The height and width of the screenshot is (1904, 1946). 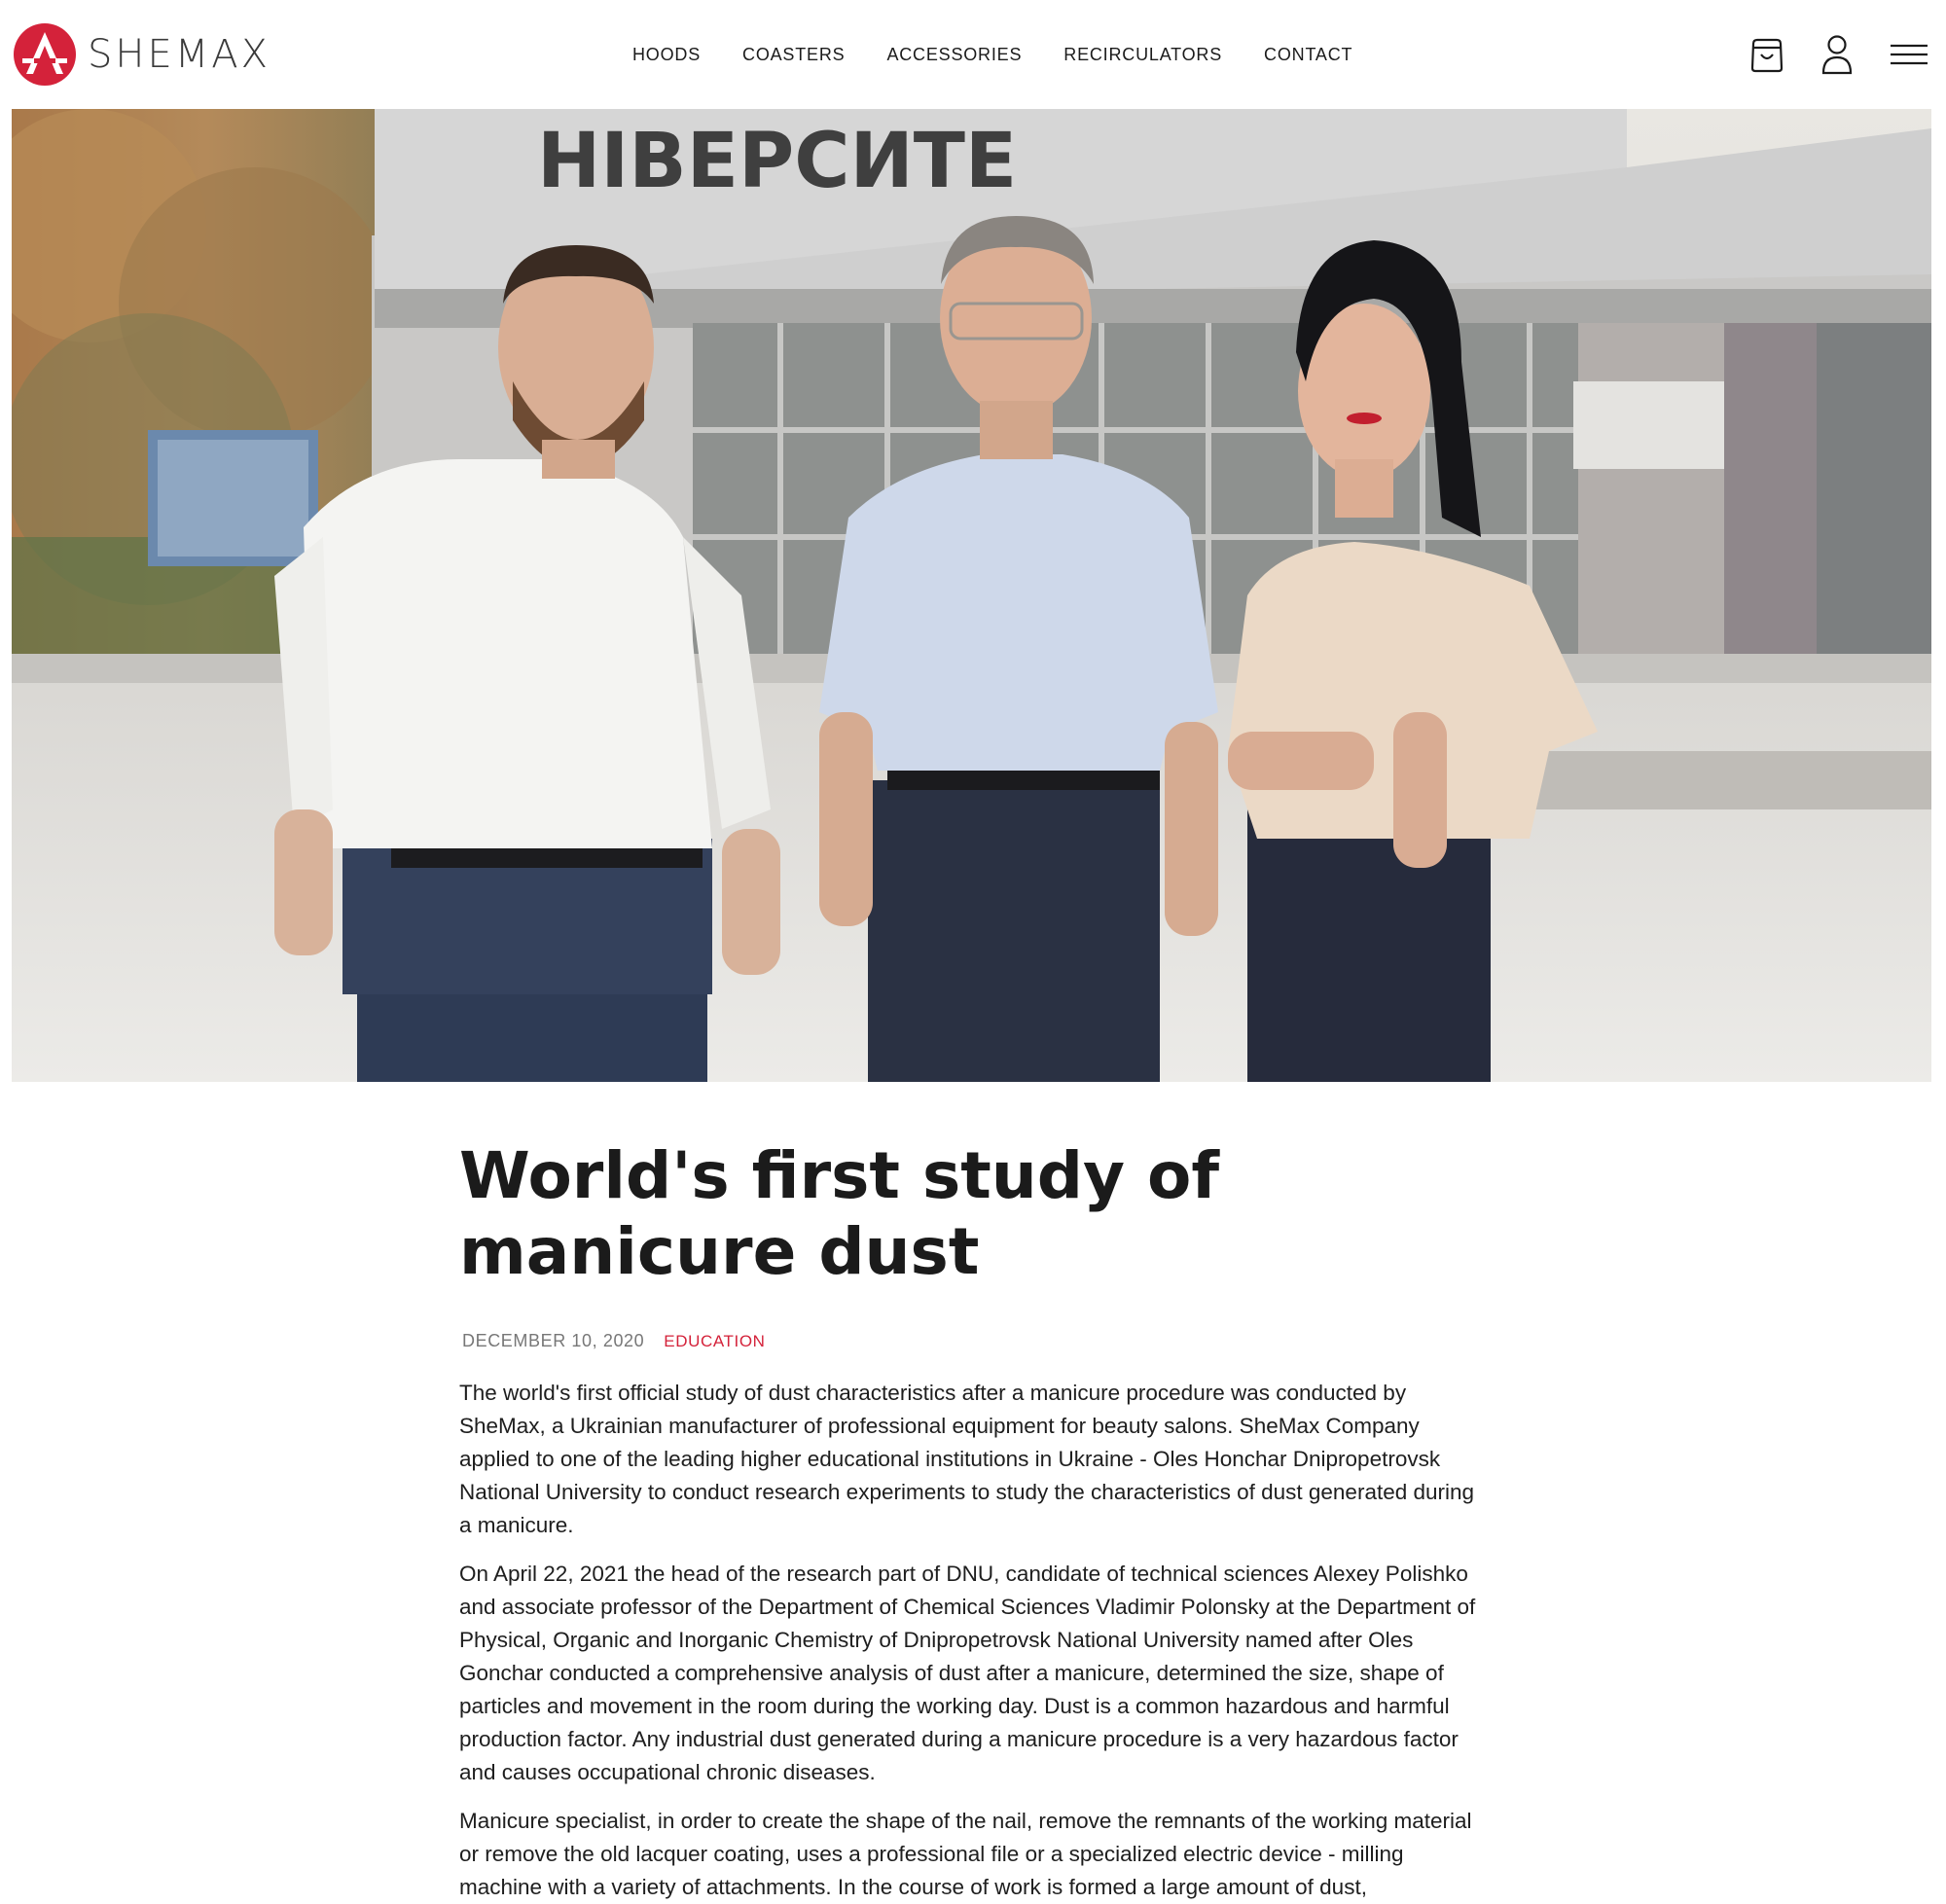 What do you see at coordinates (1837, 54) in the screenshot?
I see `user-icon` at bounding box center [1837, 54].